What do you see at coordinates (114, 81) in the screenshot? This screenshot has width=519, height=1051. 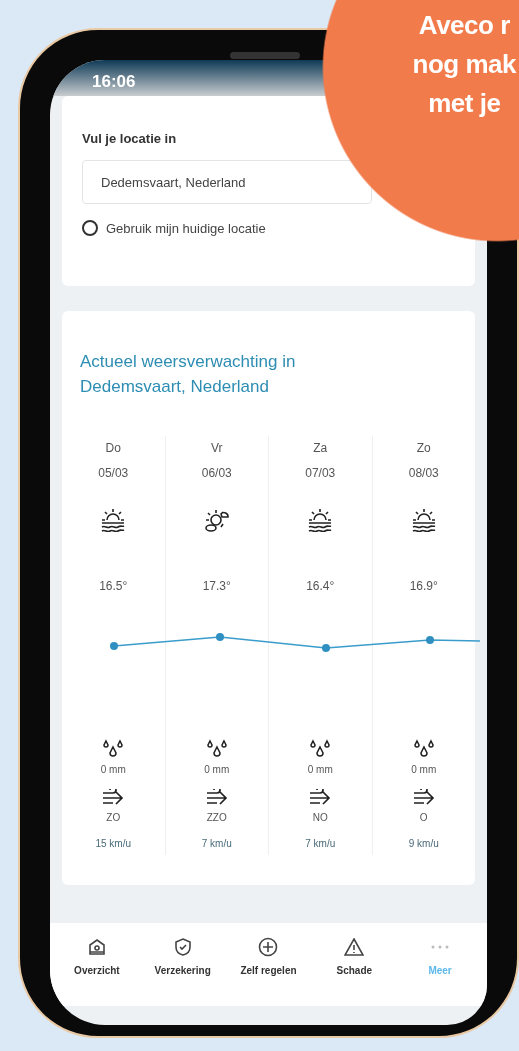 I see `status-time: 16:06` at bounding box center [114, 81].